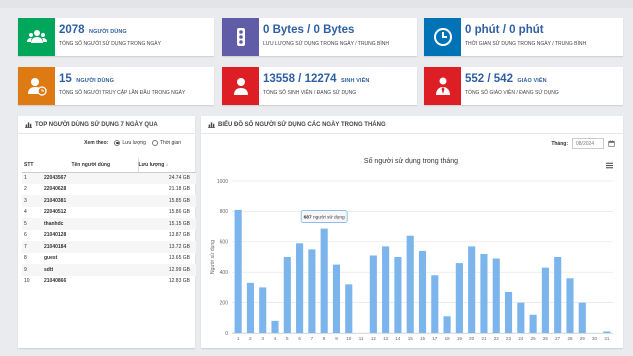 This screenshot has width=633, height=356. Describe the element at coordinates (374, 338) in the screenshot. I see `x-tick-label: 12` at that location.